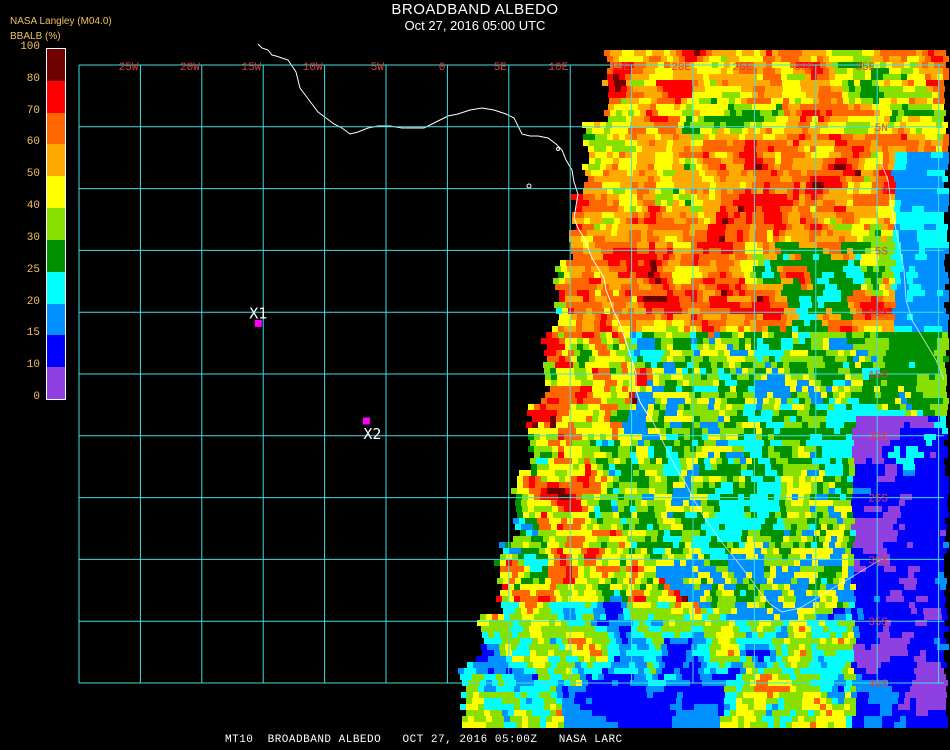 Image resolution: width=950 pixels, height=750 pixels. Describe the element at coordinates (378, 68) in the screenshot. I see `longitude-label: 5W` at that location.